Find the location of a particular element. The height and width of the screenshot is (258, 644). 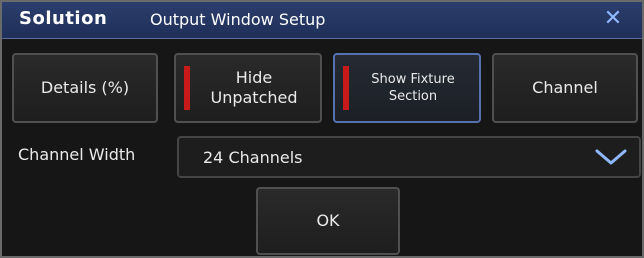

details-percent-button: Details (%) is located at coordinates (85, 88).